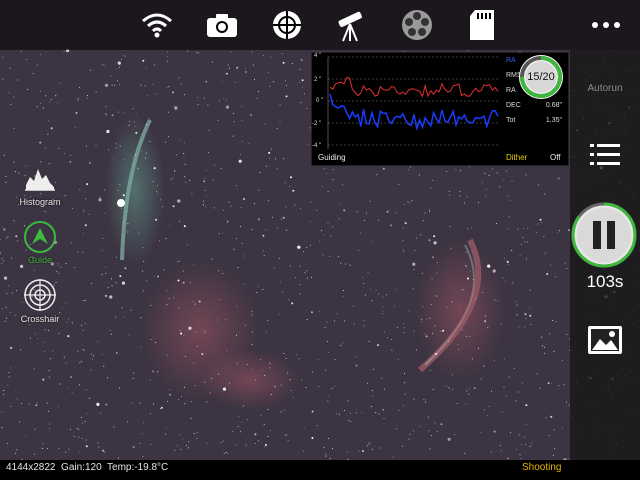 The image size is (640, 480). Describe the element at coordinates (320, 25) in the screenshot. I see `top-toolbar` at that location.